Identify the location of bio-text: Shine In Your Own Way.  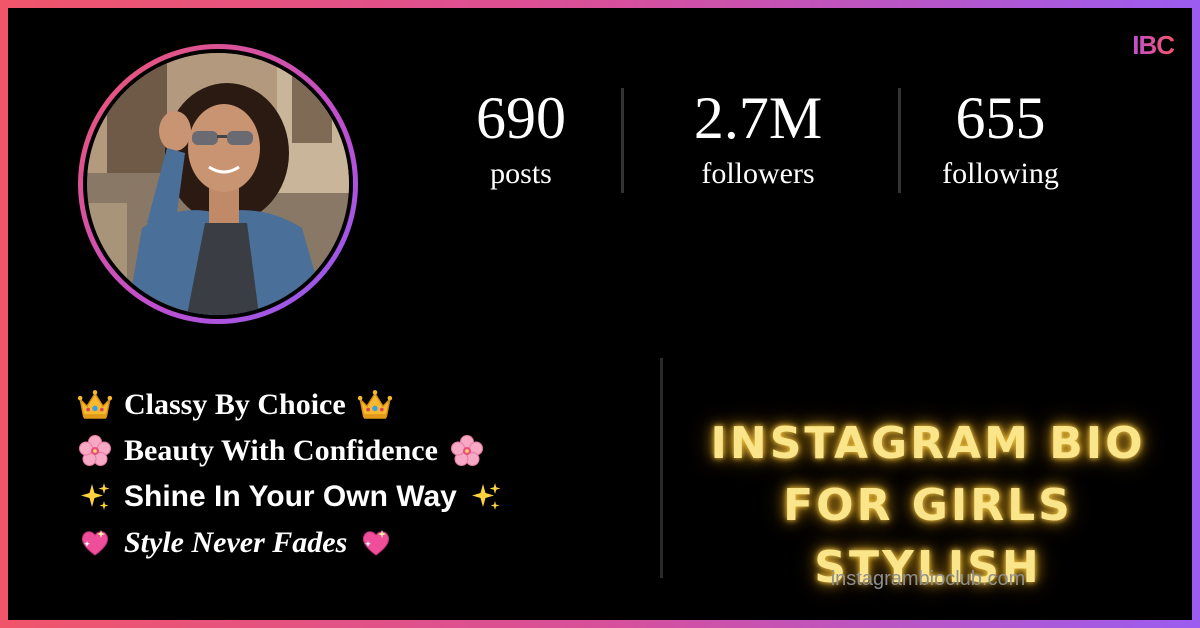
(290, 496).